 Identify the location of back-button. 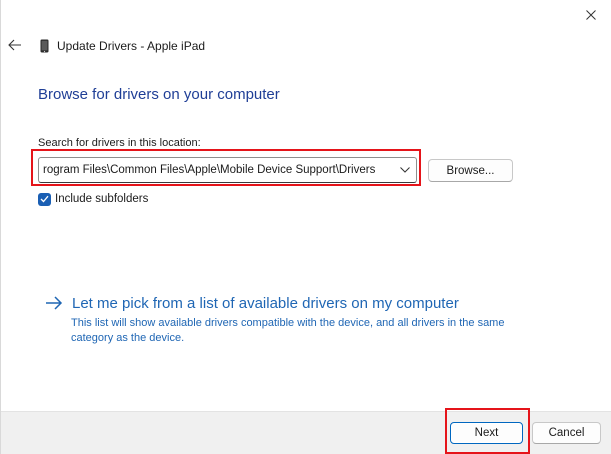
(15, 45).